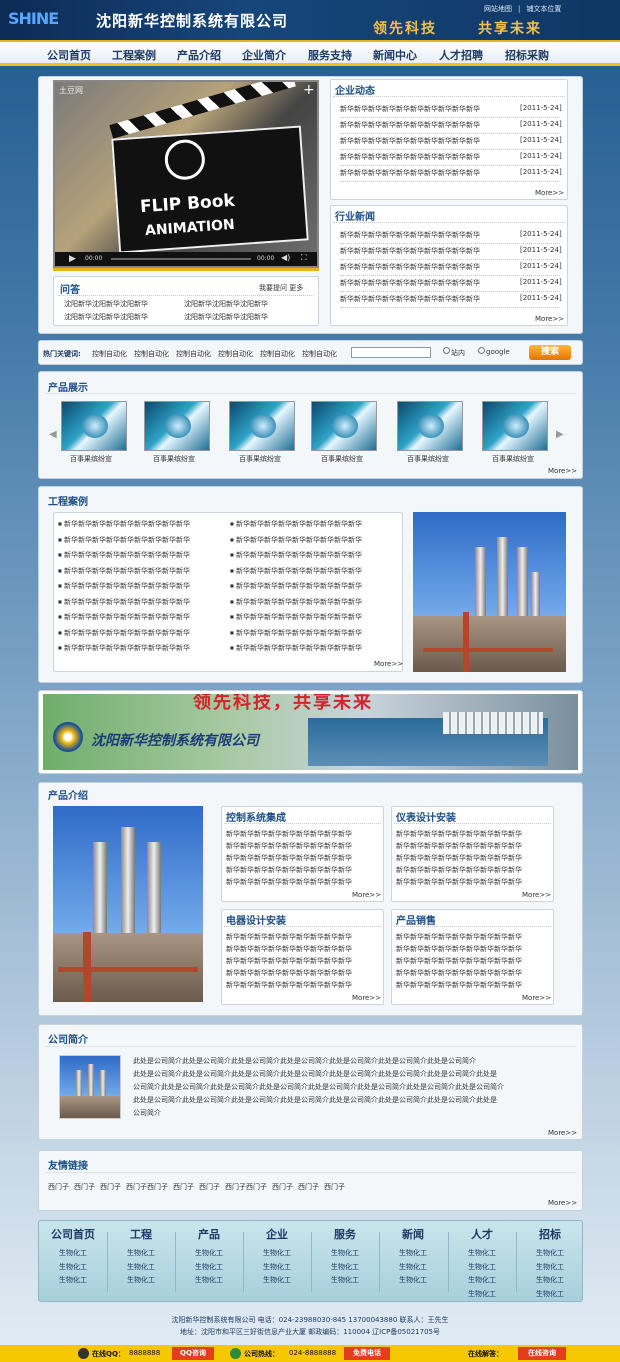 This screenshot has height=1362, width=620. I want to click on footer-col-heading: 新闻, so click(413, 1234).